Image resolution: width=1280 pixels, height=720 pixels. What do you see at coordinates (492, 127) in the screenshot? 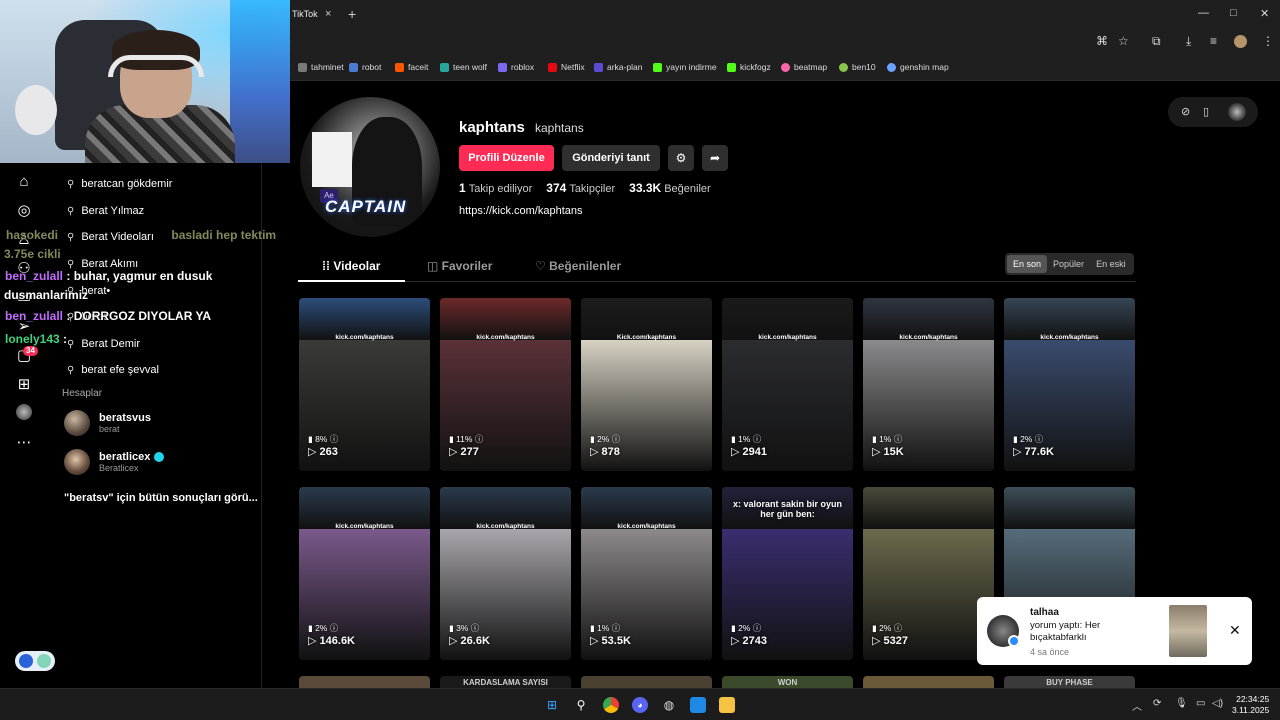
I see `profile-username: kaphtans` at bounding box center [492, 127].